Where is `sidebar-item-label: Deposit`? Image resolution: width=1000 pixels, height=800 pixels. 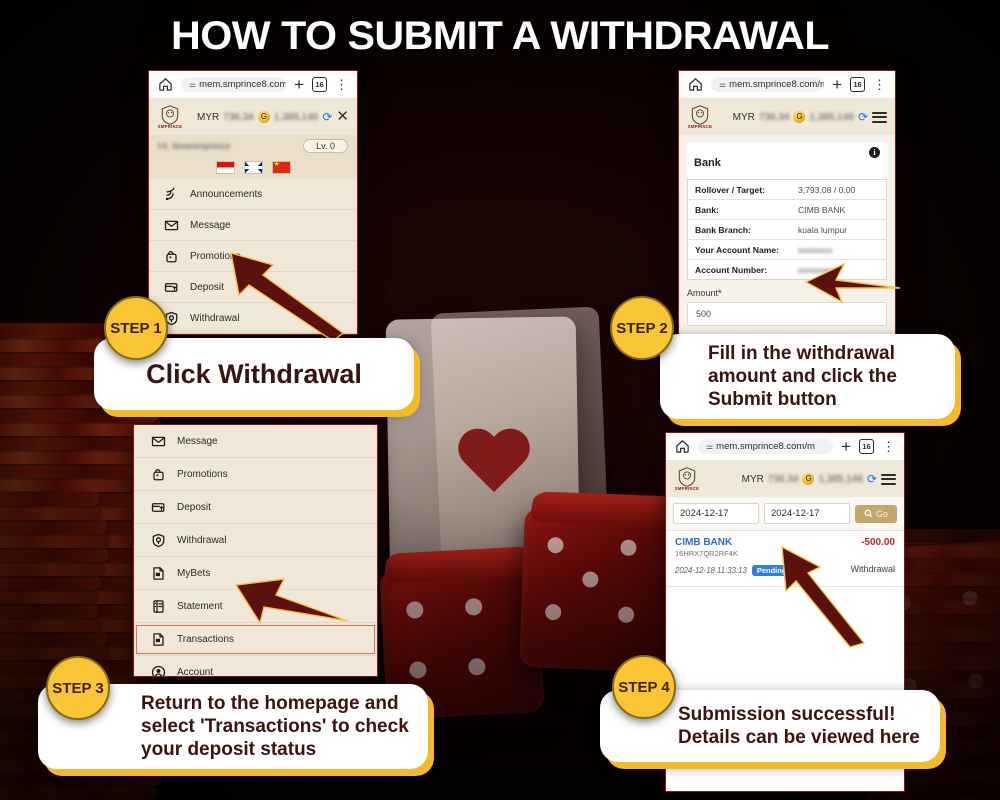 sidebar-item-label: Deposit is located at coordinates (207, 287).